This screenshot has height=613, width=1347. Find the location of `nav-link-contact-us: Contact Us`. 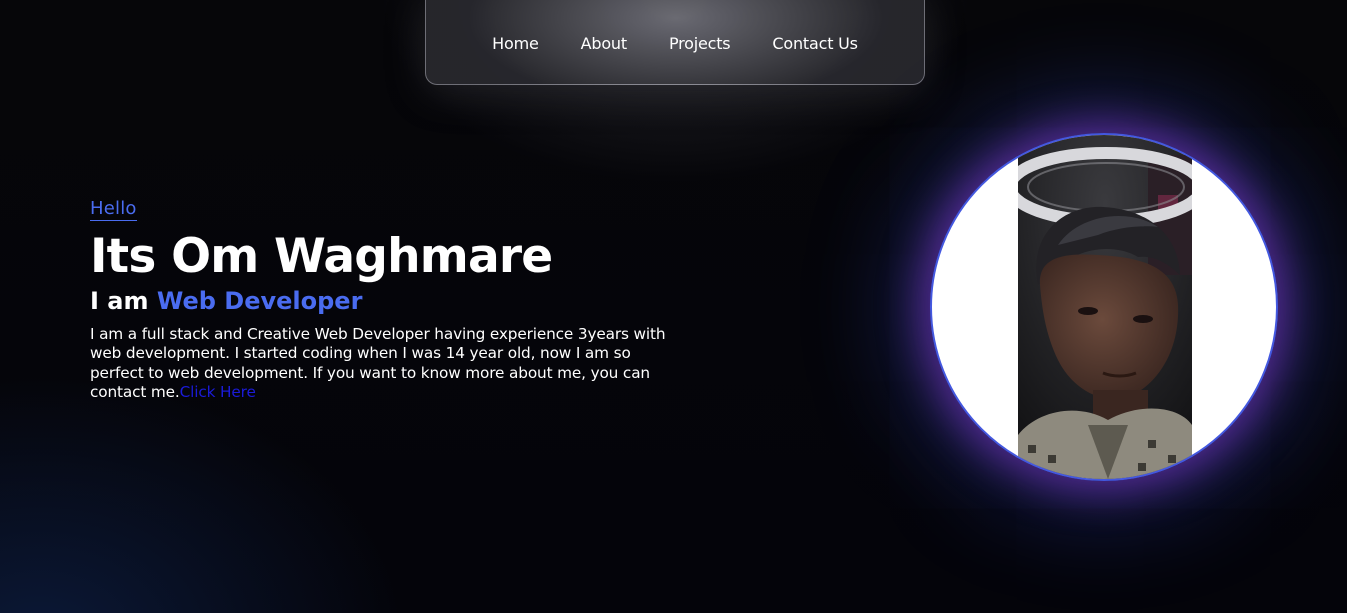

nav-link-contact-us: Contact Us is located at coordinates (814, 43).